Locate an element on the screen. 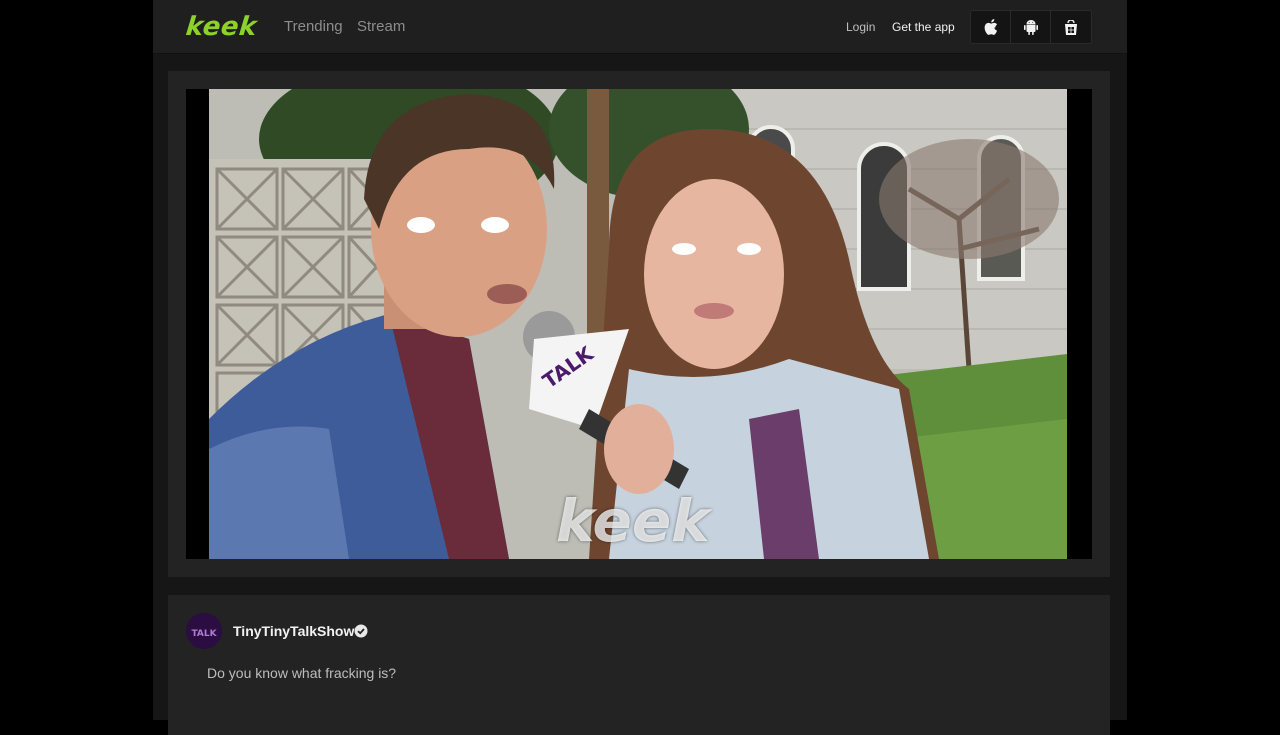 This screenshot has width=1280, height=735. apple-icon is located at coordinates (990, 27).